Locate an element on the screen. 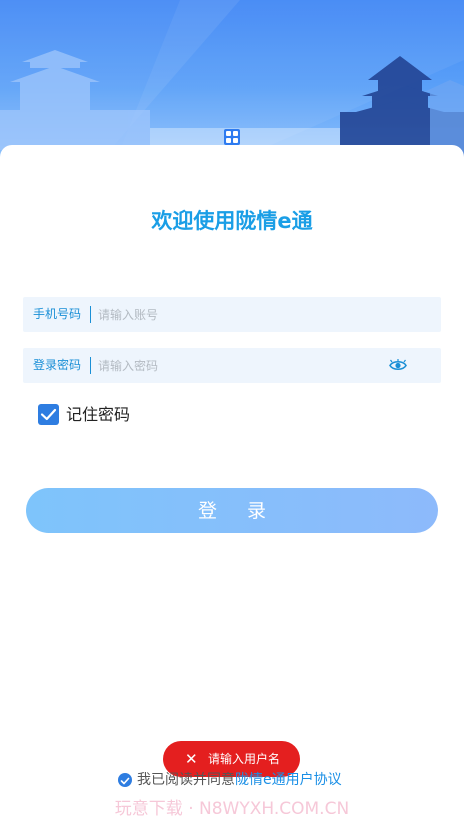 The width and height of the screenshot is (464, 826). phone-input is located at coordinates (238, 314).